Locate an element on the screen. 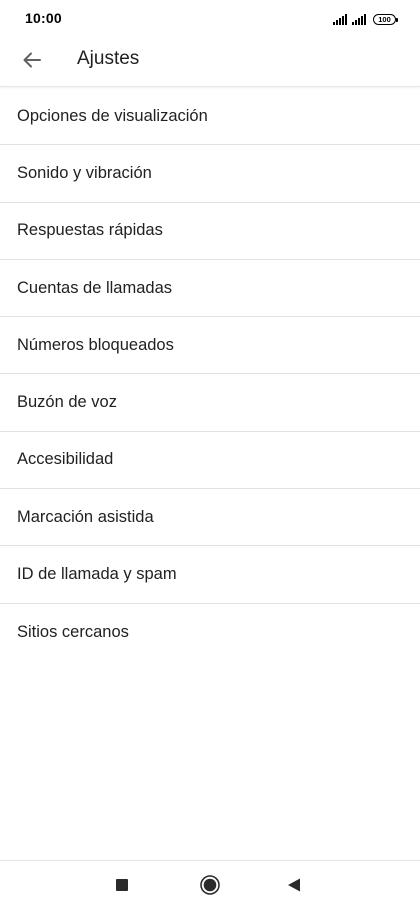 The image size is (420, 910). settings-item-label: Respuestas rápidas is located at coordinates (90, 230).